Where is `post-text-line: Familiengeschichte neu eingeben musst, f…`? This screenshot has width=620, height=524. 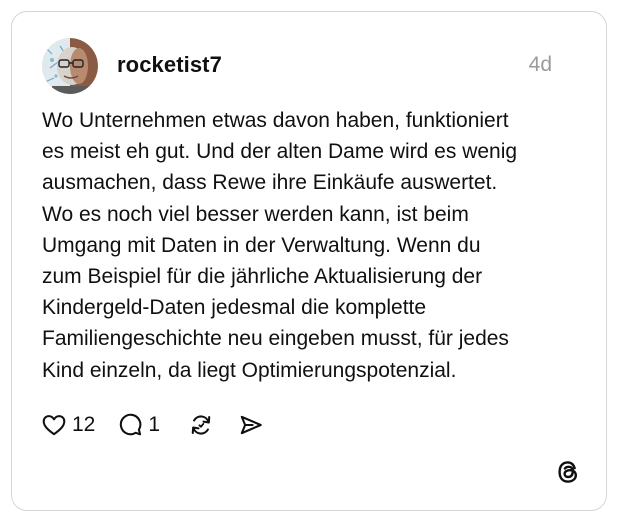 post-text-line: Familiengeschichte neu eingeben musst, f… is located at coordinates (275, 339).